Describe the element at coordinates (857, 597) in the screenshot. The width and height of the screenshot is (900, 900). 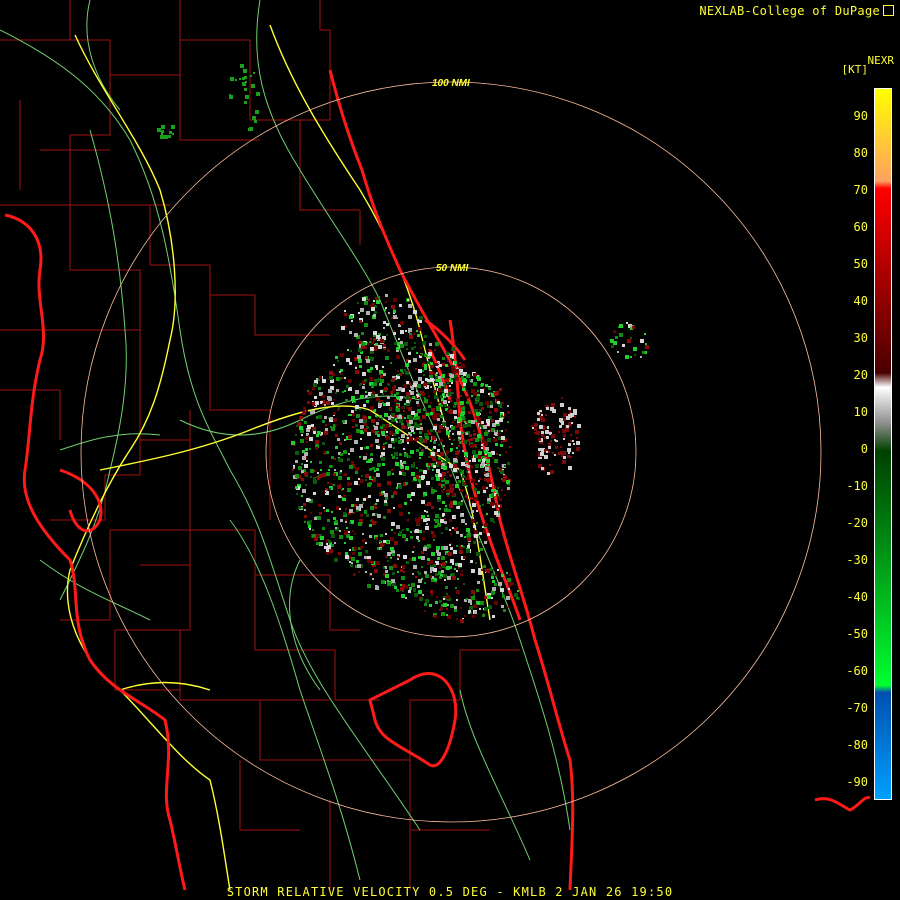
I see `scale-tick-label: -40` at that location.